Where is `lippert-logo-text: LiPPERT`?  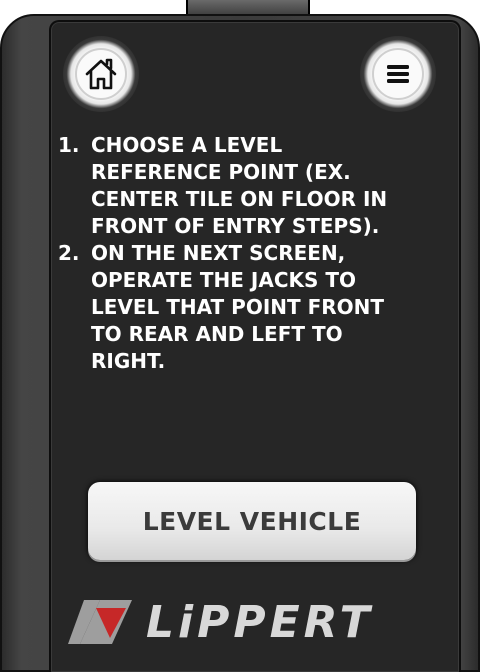 lippert-logo-text: LiPPERT is located at coordinates (260, 622).